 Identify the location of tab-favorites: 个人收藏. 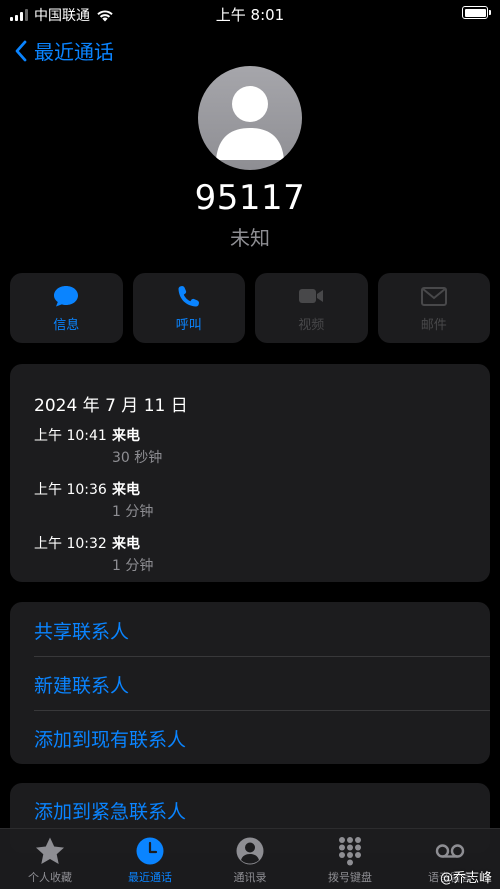
(50, 859).